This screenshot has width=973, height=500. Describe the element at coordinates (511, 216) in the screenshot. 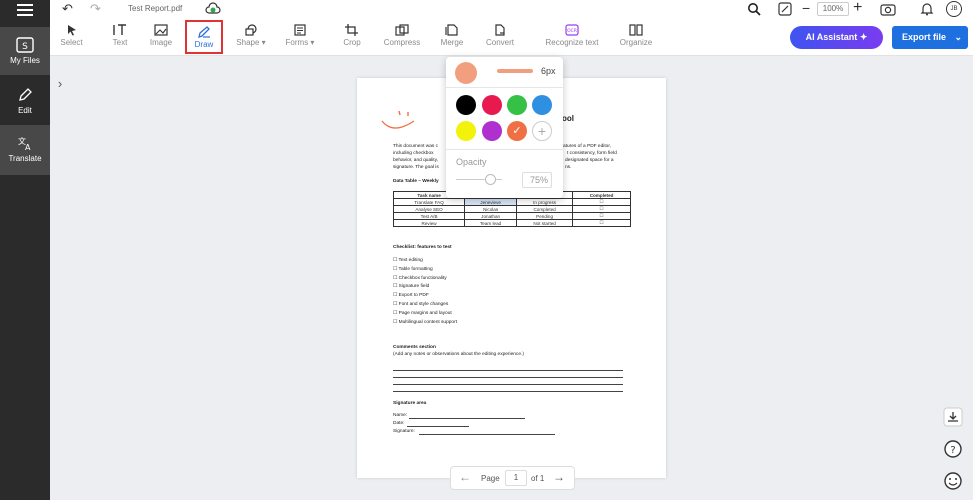

I see `table-row: Test A/B Jonathan Pending ☐` at that location.